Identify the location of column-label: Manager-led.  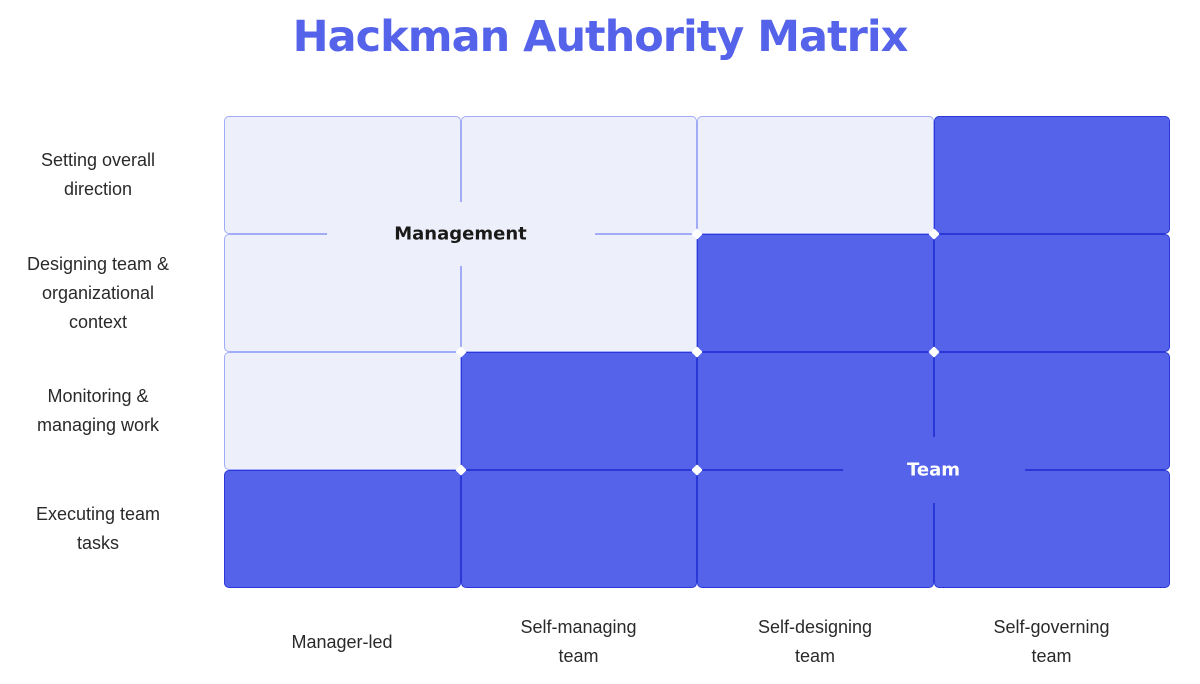
(342, 641).